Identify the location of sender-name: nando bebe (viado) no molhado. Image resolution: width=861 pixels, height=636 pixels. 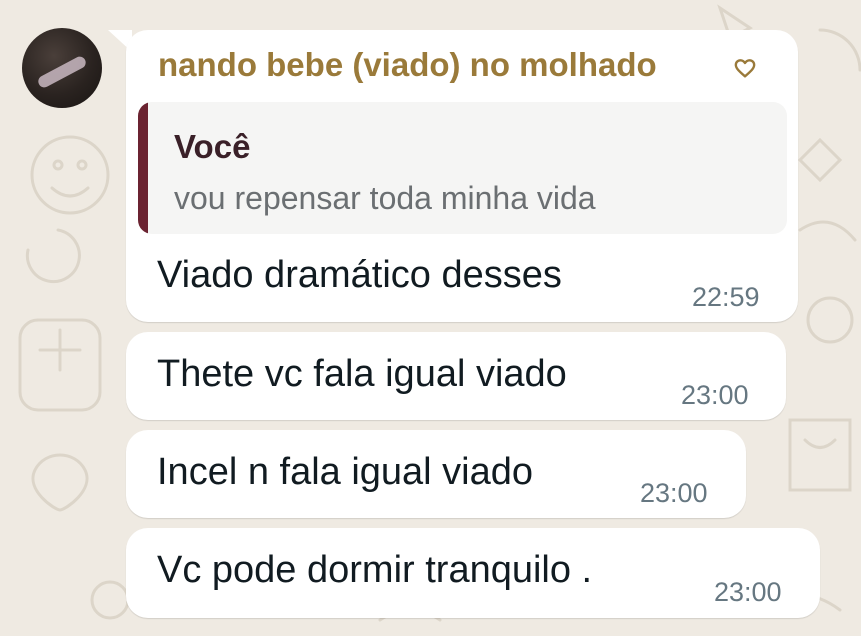
(407, 65).